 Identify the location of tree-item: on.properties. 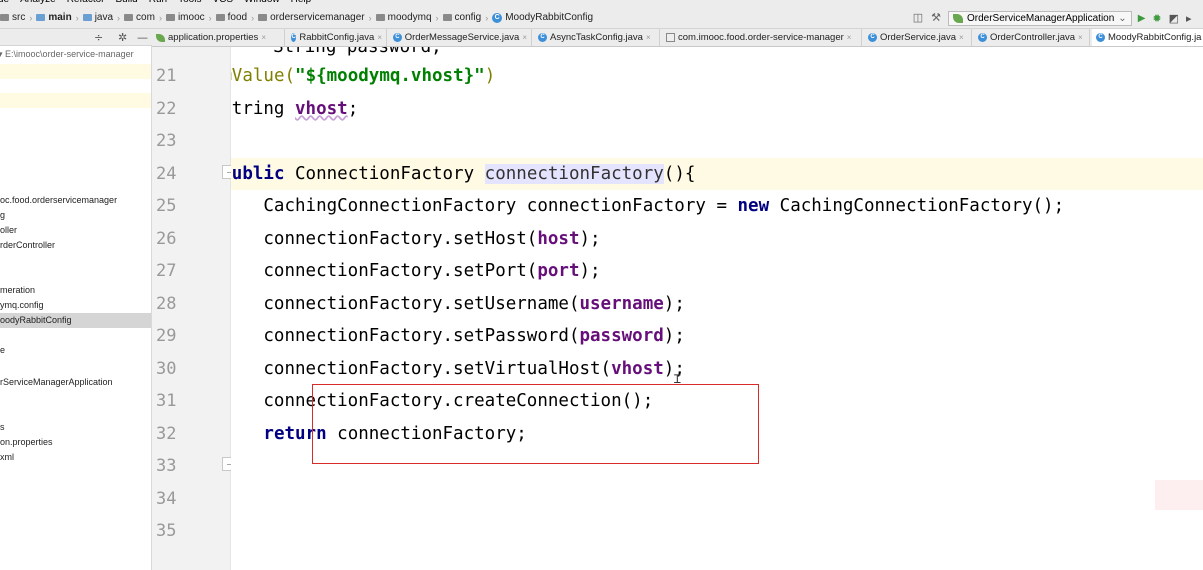
(75, 442).